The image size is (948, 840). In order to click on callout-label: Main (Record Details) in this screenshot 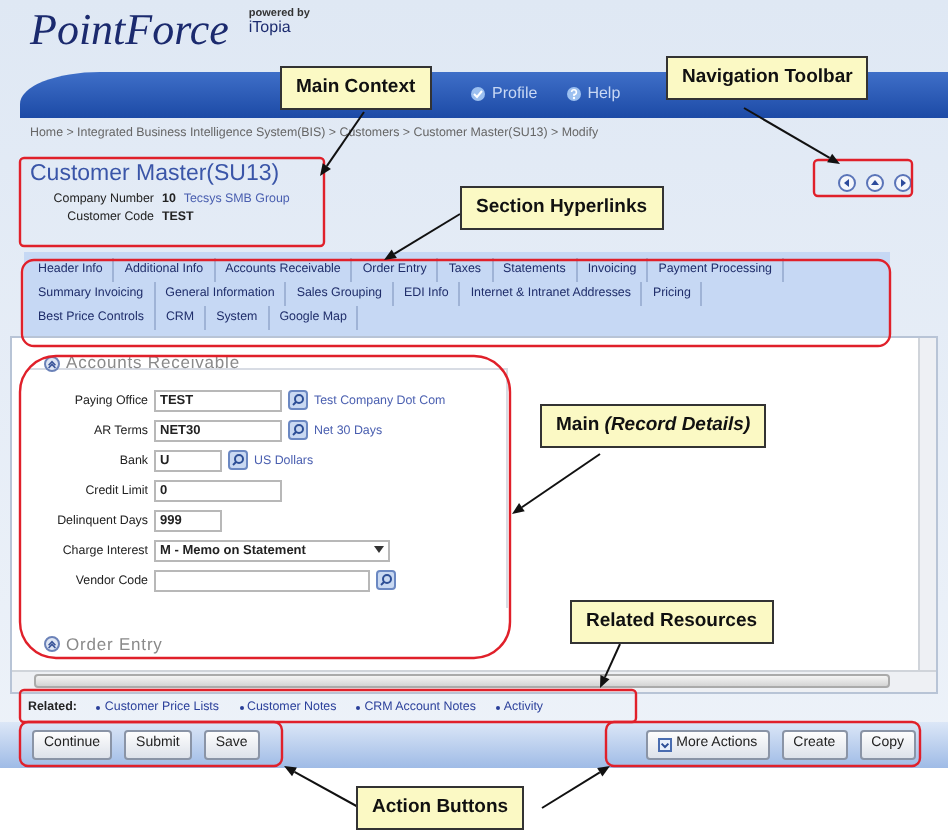, I will do `click(653, 426)`.